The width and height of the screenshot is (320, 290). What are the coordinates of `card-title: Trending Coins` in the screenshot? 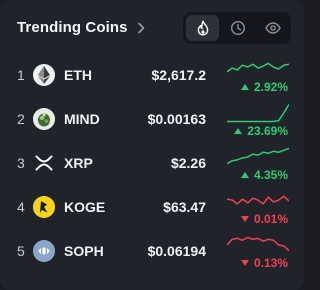 It's located at (72, 27).